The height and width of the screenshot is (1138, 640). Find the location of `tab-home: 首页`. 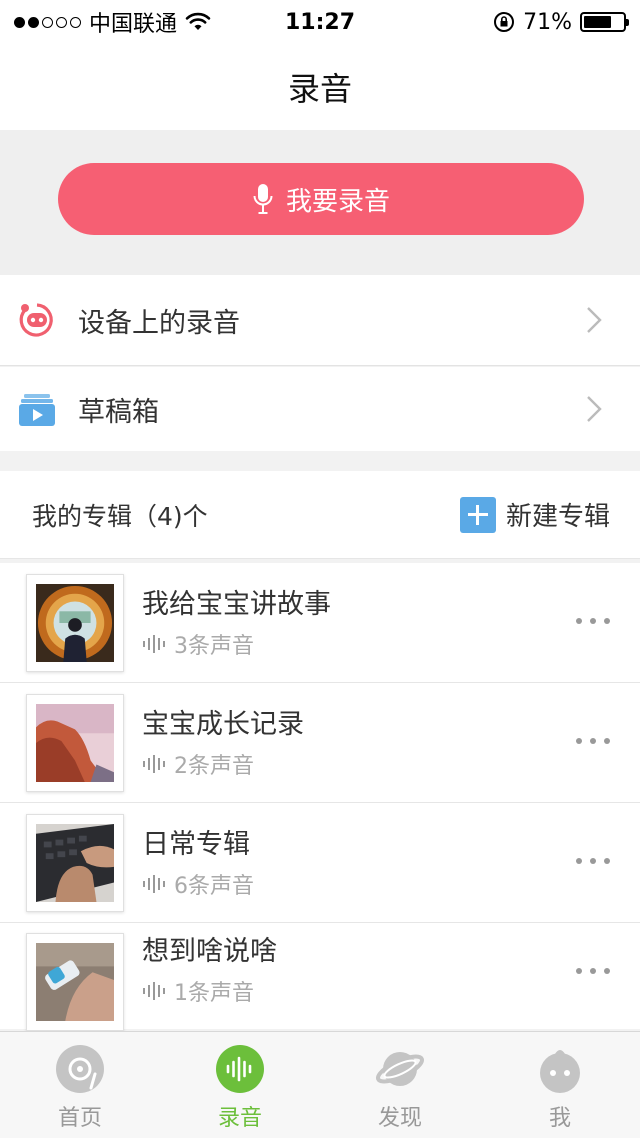

tab-home: 首页 is located at coordinates (80, 1085).